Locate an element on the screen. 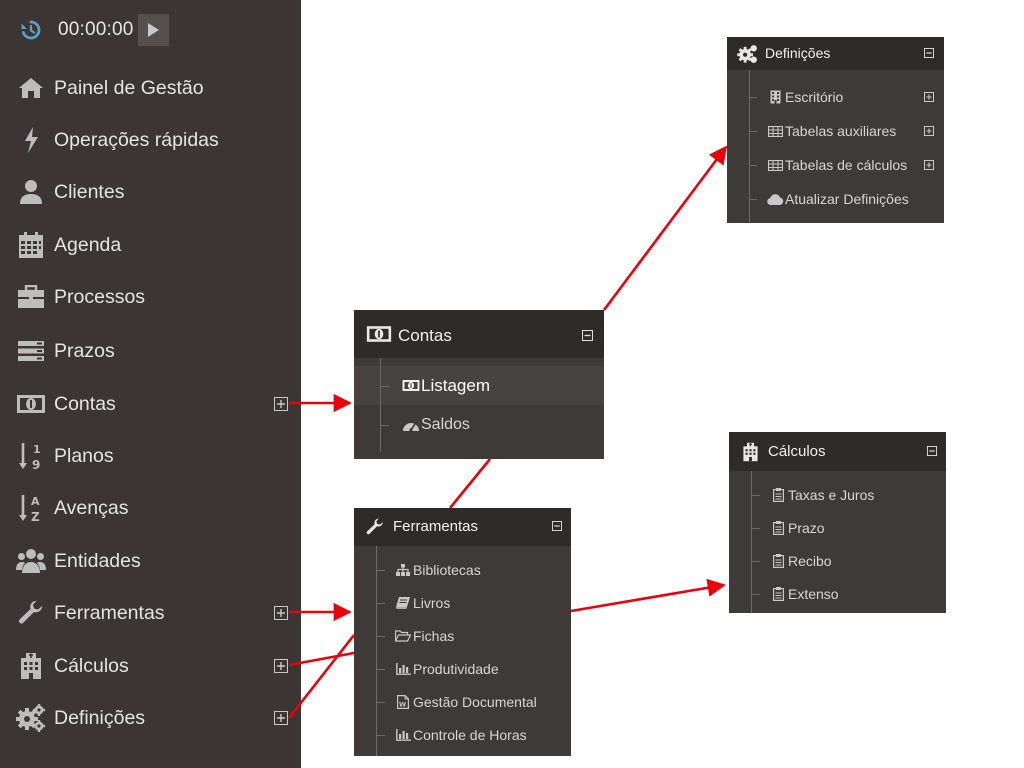 The height and width of the screenshot is (768, 1024). sub-item-label: Listagem is located at coordinates (455, 385).